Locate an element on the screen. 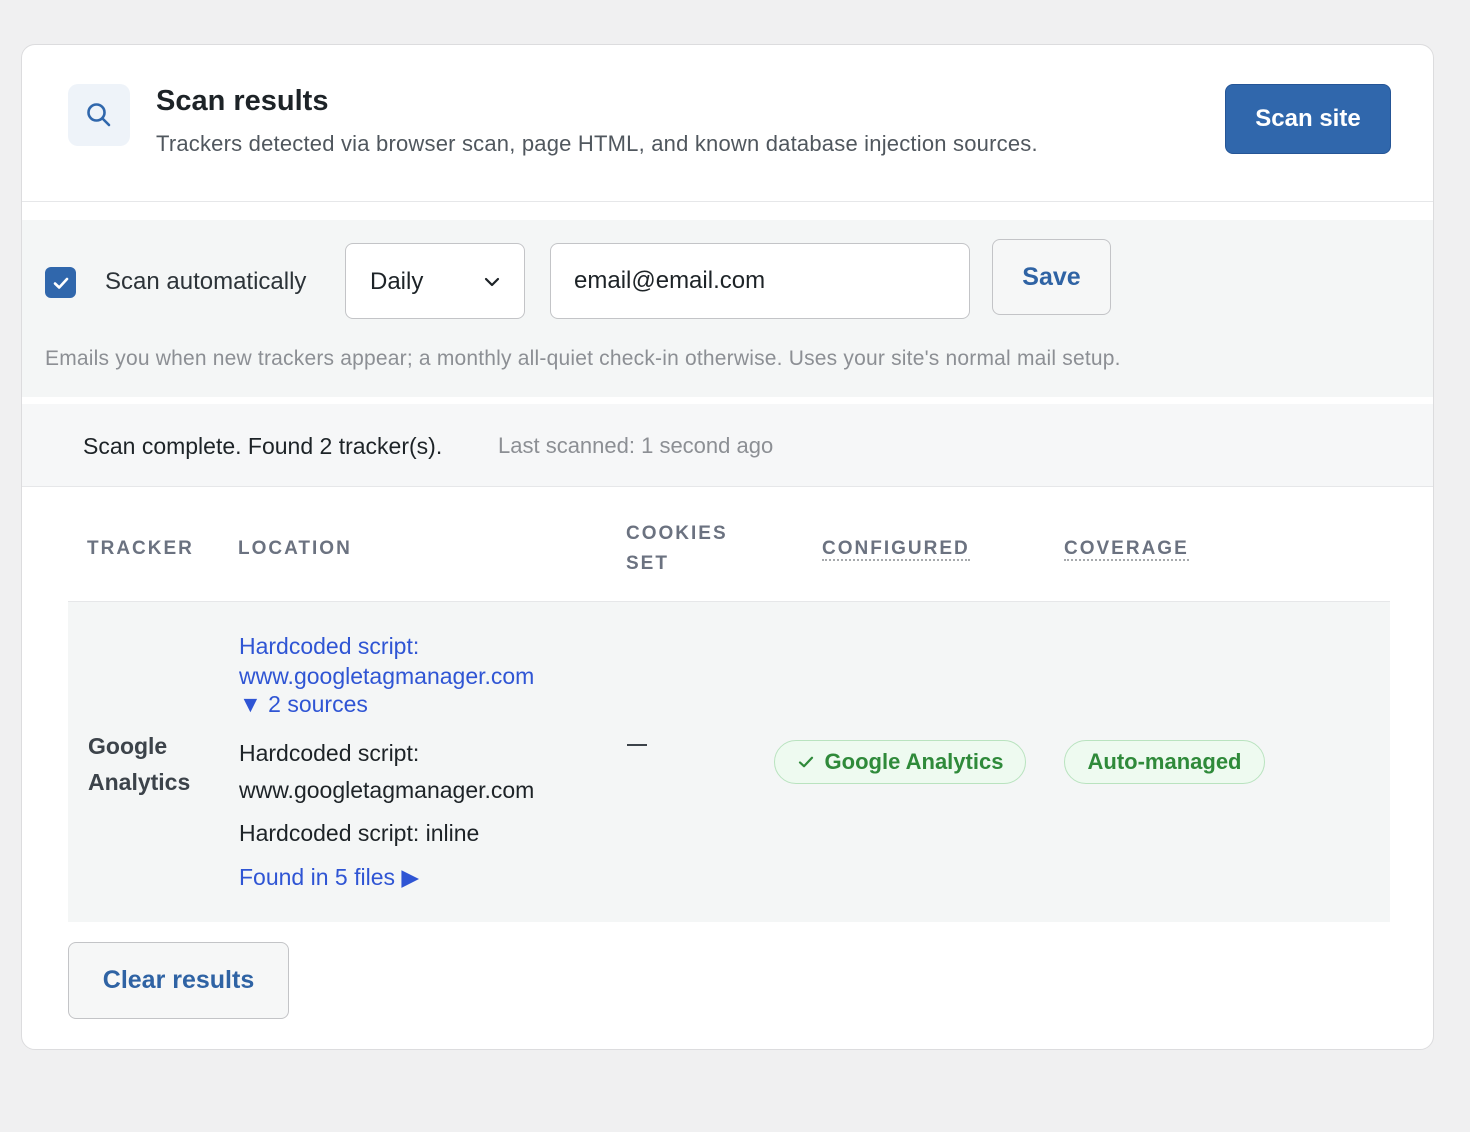 This screenshot has height=1132, width=1470. source-item: Hardcoded script: inline is located at coordinates (359, 833).